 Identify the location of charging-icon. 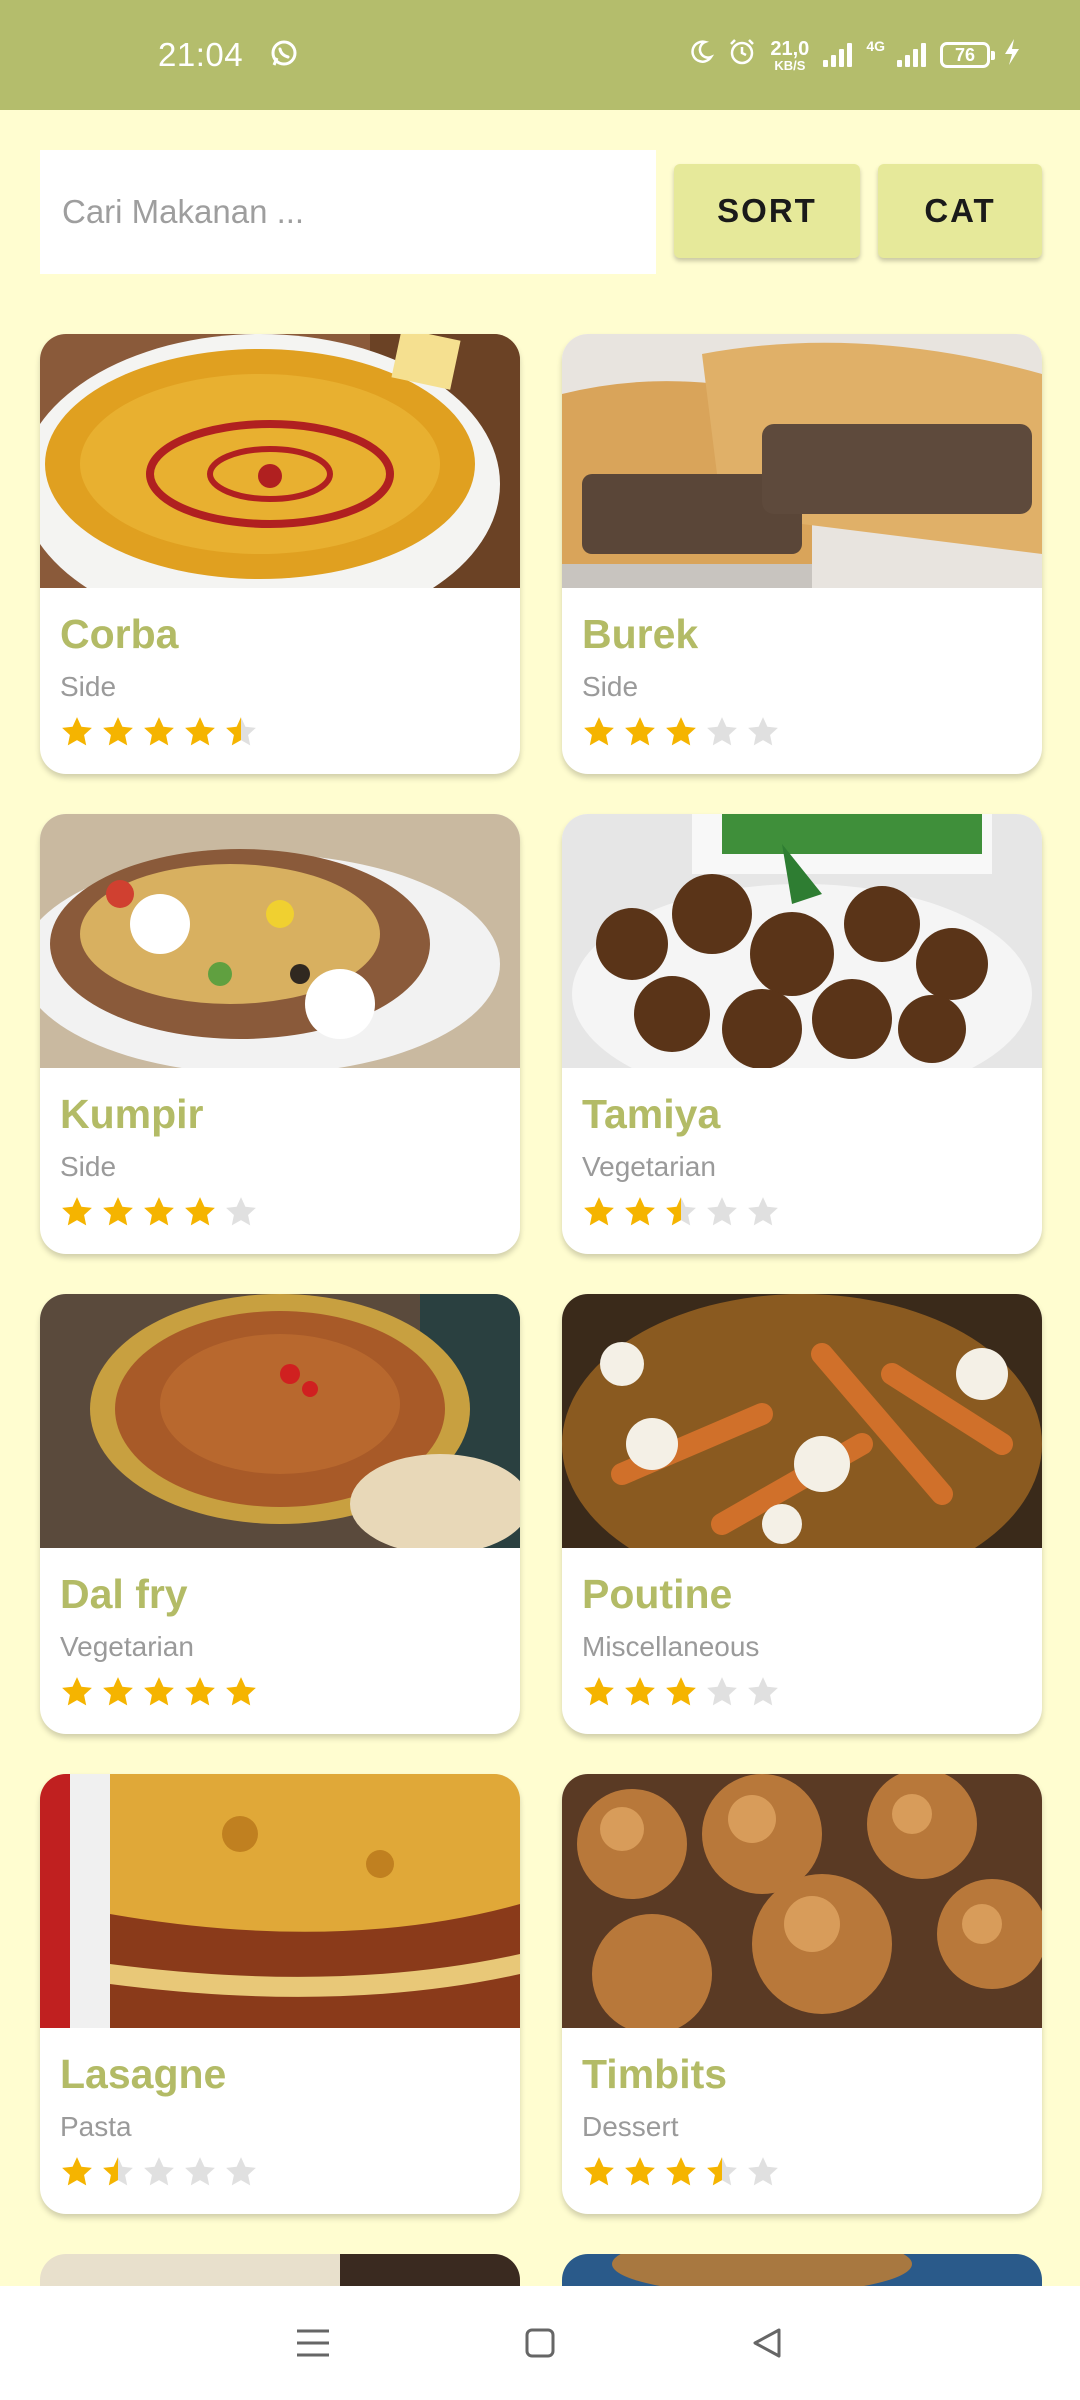
(1012, 55).